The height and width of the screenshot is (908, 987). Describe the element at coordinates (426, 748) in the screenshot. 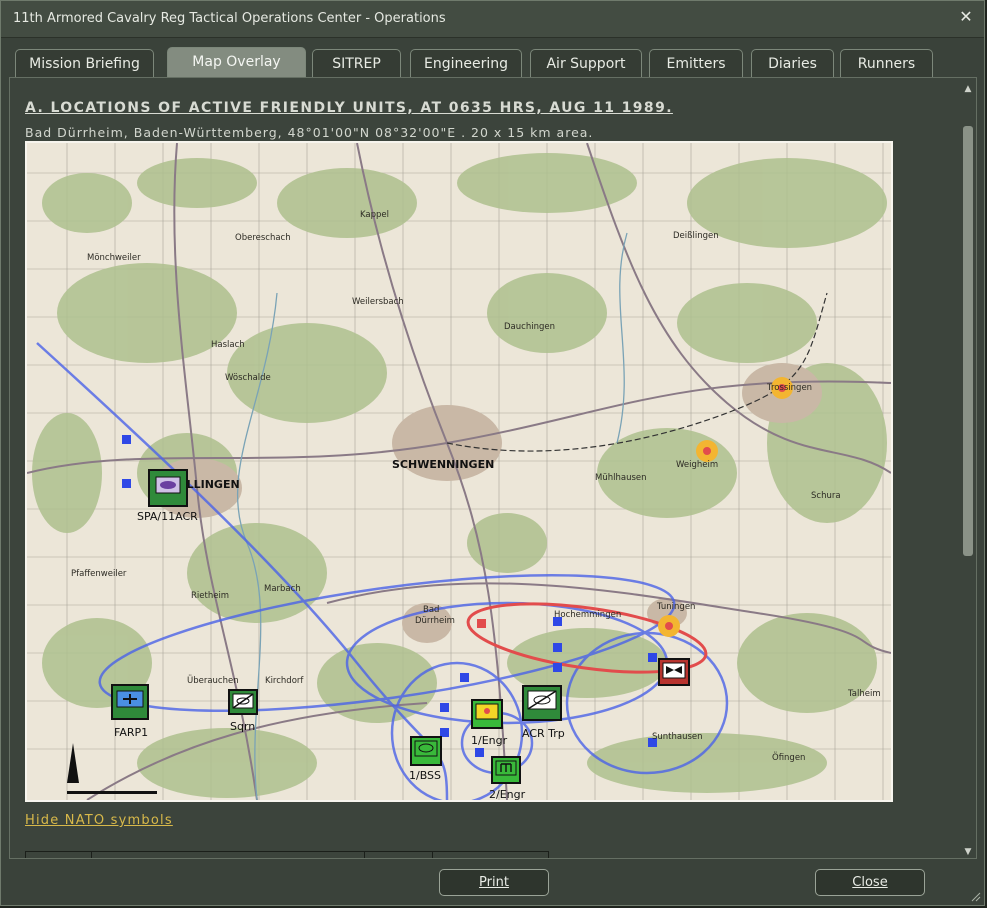

I see `support-icon` at that location.